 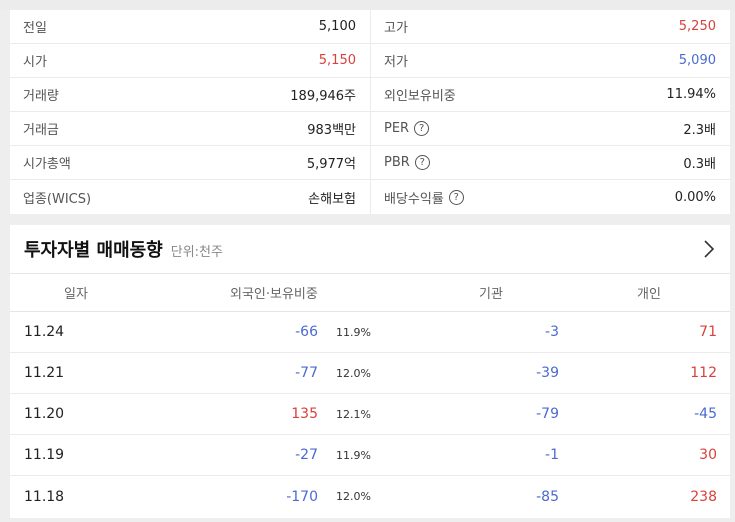 What do you see at coordinates (35, 28) in the screenshot?
I see `info-label: 전일` at bounding box center [35, 28].